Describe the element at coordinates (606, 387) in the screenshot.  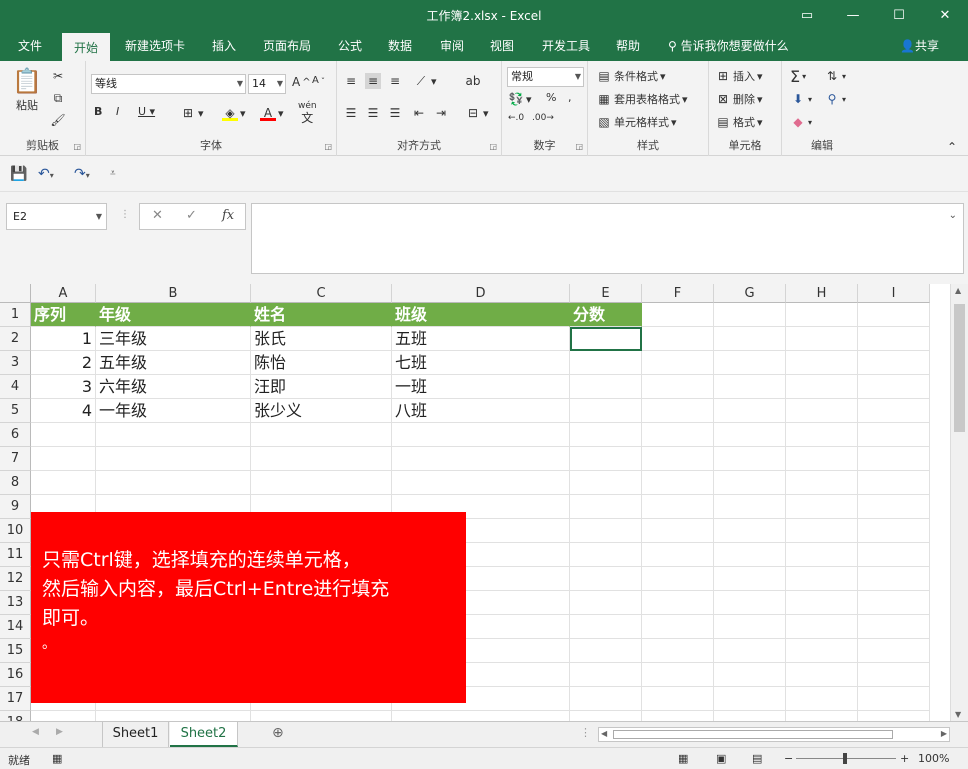
I see `cell-e4` at that location.